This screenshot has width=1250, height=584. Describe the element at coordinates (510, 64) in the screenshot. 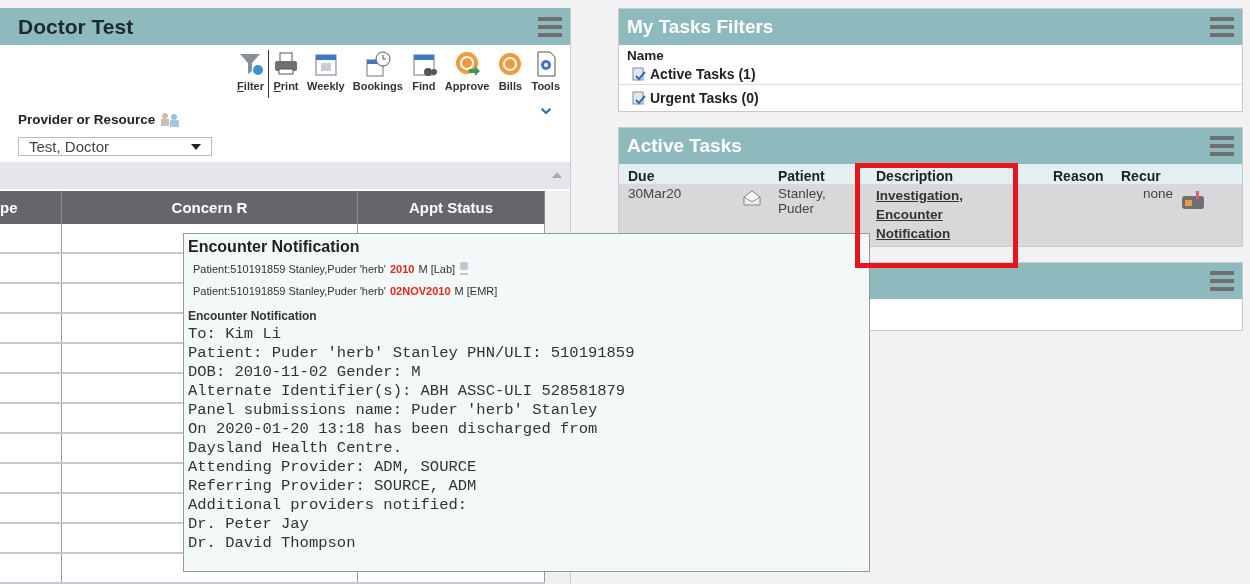

I see `coin-icon` at that location.